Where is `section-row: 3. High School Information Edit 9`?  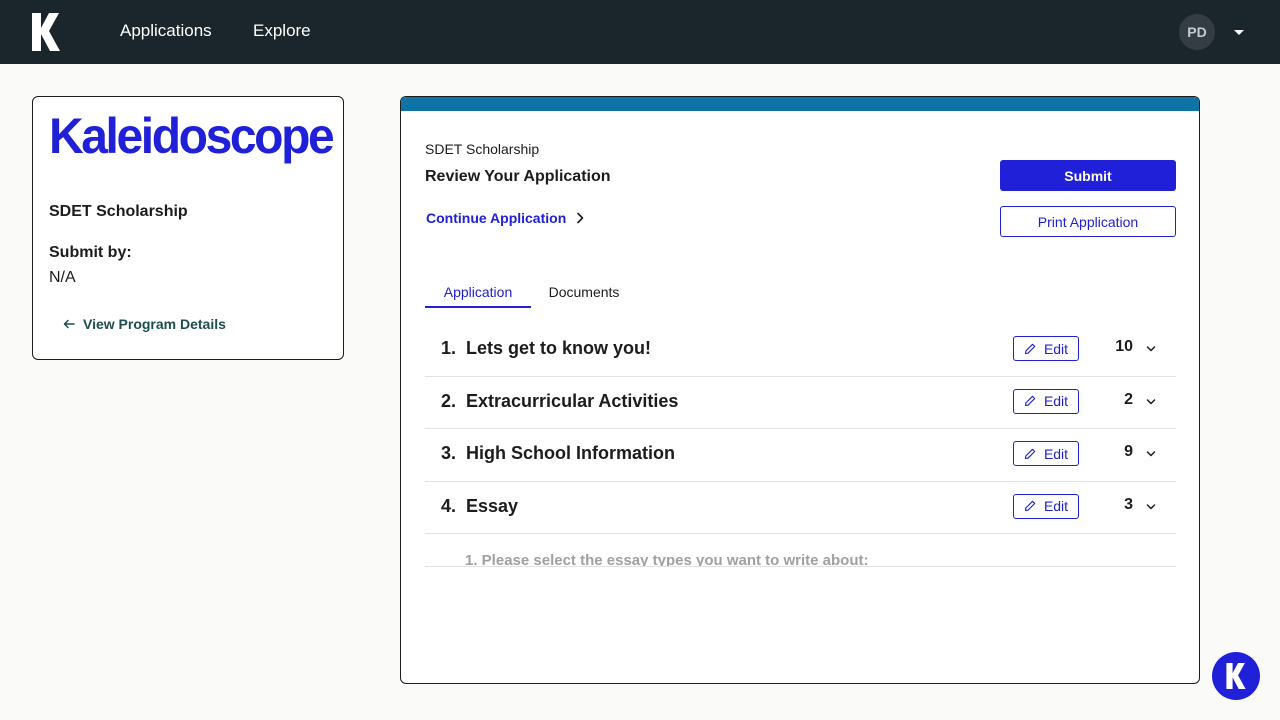 section-row: 3. High School Information Edit 9 is located at coordinates (800, 455).